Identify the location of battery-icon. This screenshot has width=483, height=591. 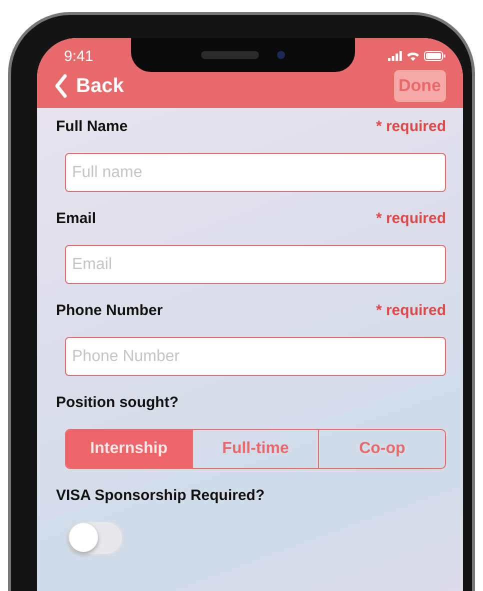
(435, 56).